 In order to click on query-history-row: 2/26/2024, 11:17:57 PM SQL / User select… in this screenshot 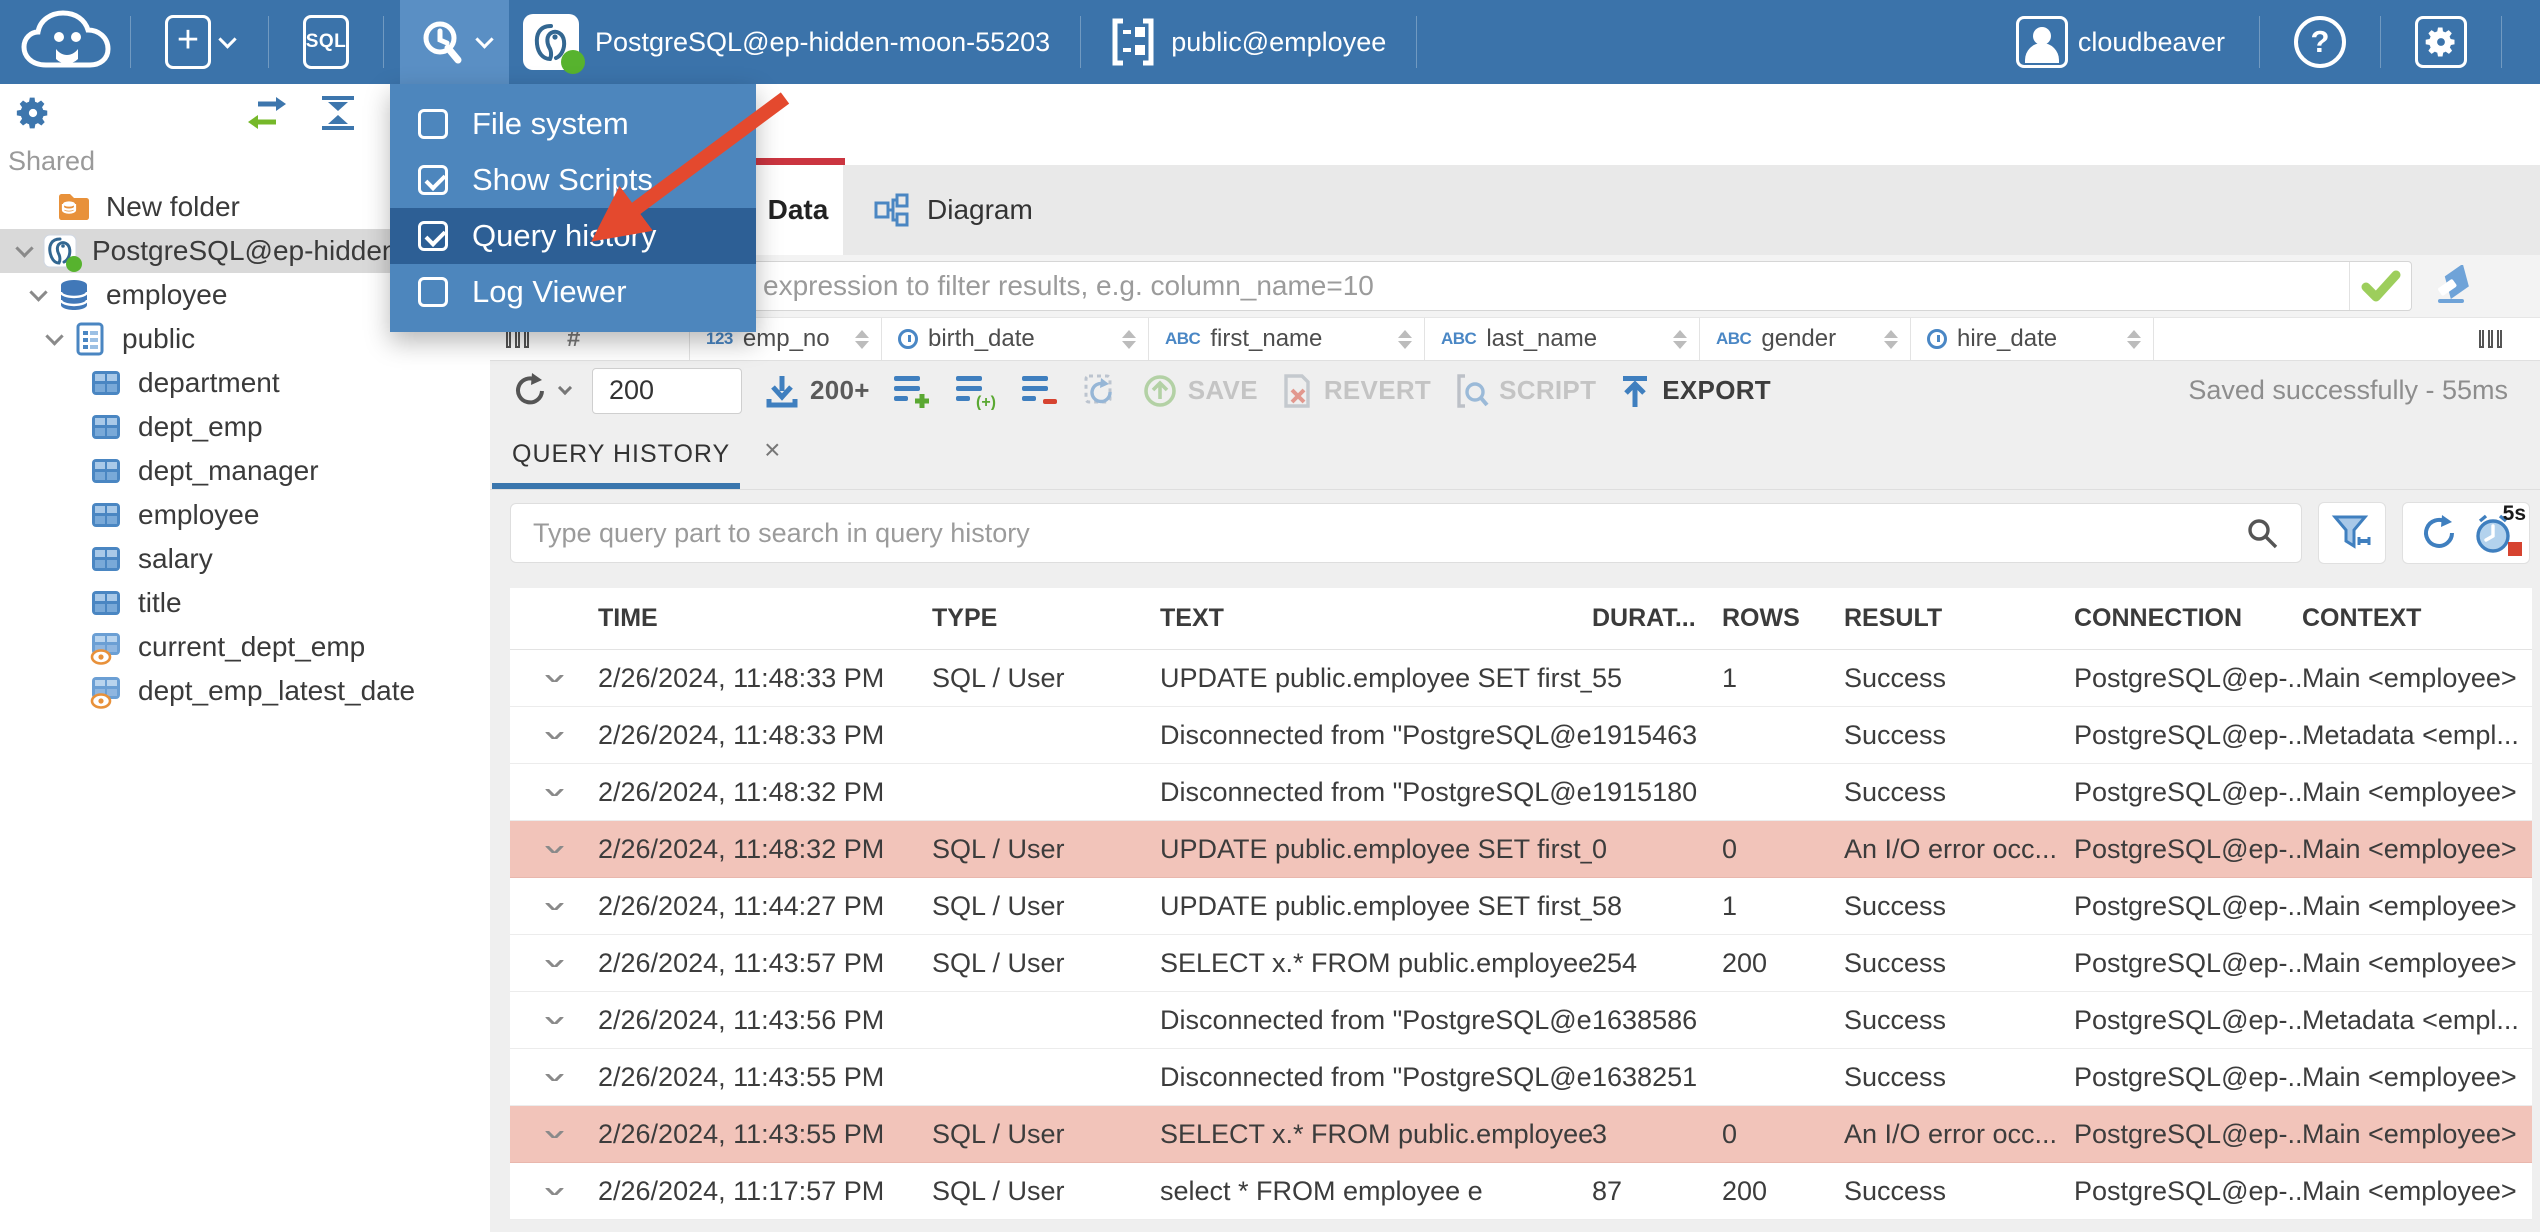, I will do `click(1521, 1191)`.